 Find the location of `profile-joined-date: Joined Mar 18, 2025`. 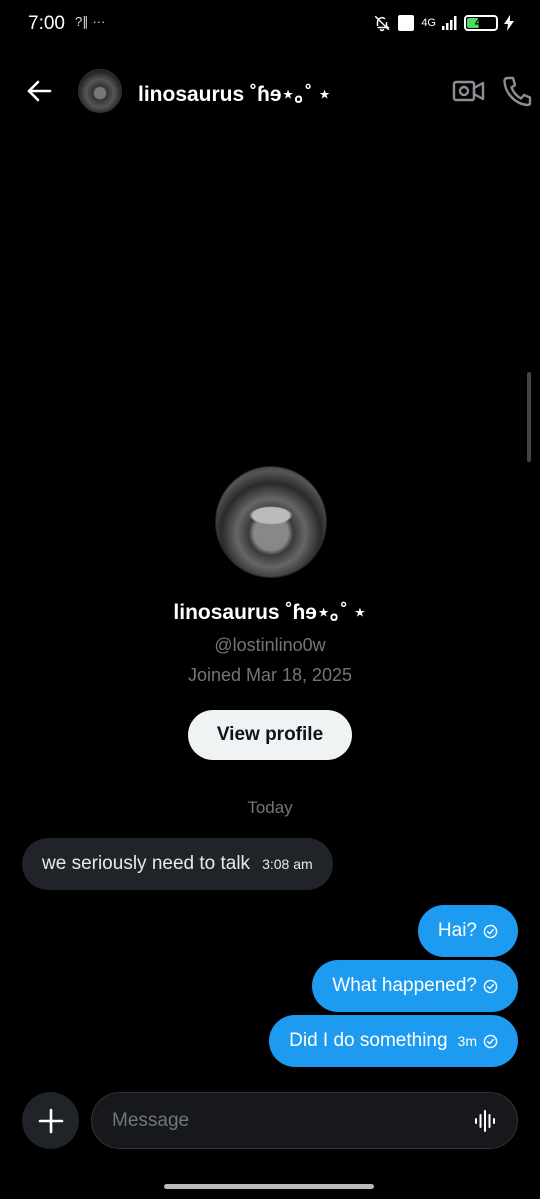

profile-joined-date: Joined Mar 18, 2025 is located at coordinates (270, 675).